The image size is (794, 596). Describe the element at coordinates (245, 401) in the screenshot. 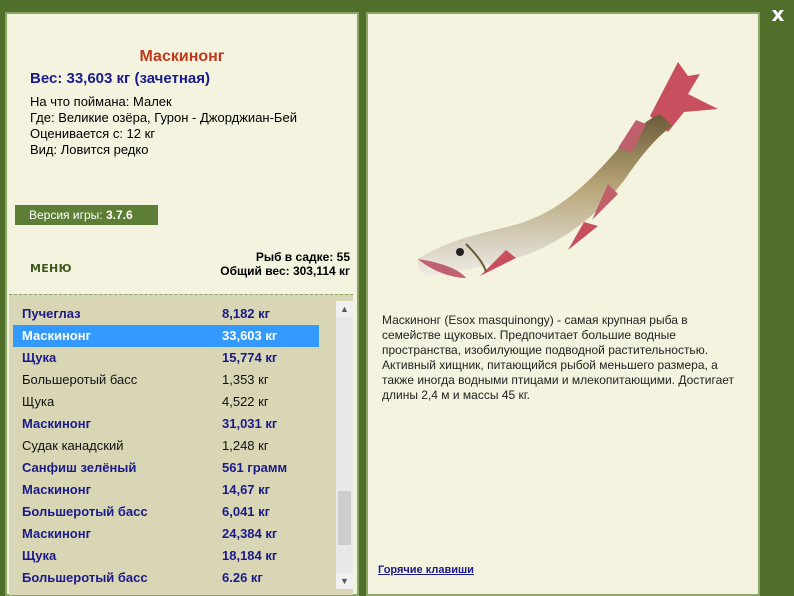

I see `catch-fish-weight: 4,522 кг` at that location.